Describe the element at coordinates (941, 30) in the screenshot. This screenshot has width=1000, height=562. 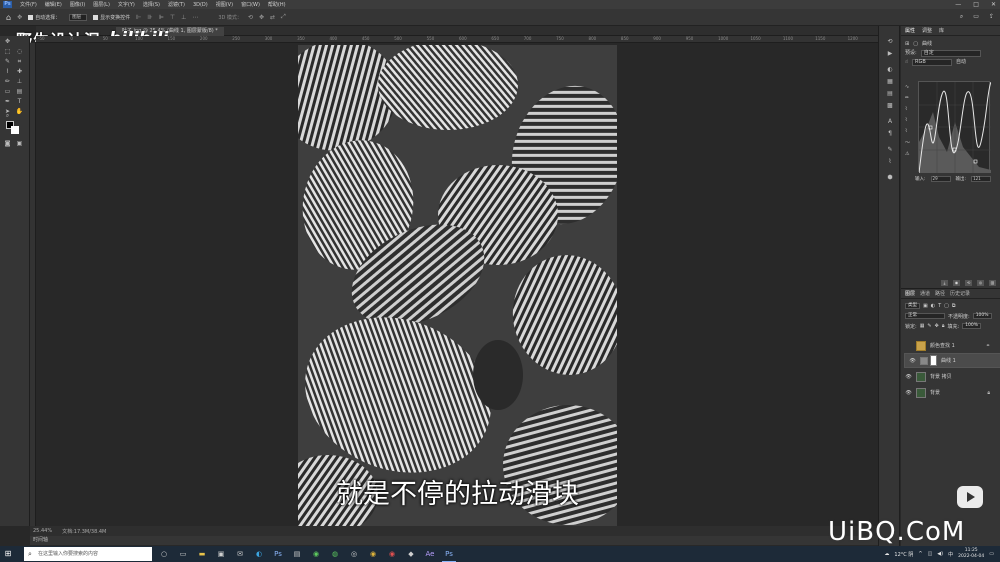
I see `tab-libraries: 库` at that location.